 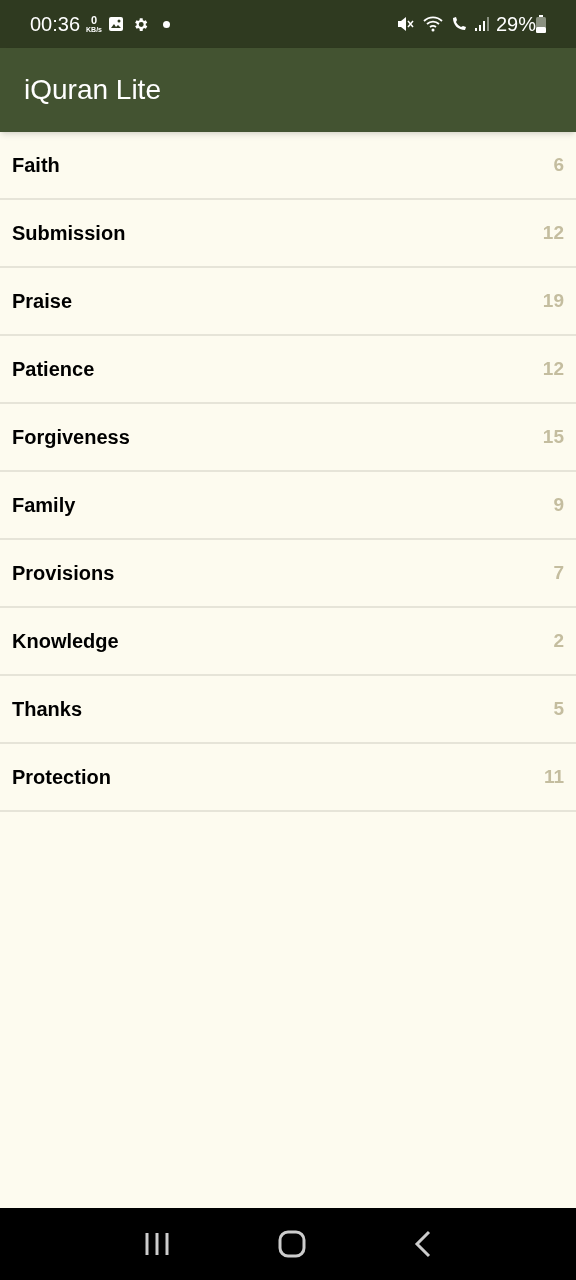 What do you see at coordinates (288, 234) in the screenshot?
I see `topic-row: Submission 12` at bounding box center [288, 234].